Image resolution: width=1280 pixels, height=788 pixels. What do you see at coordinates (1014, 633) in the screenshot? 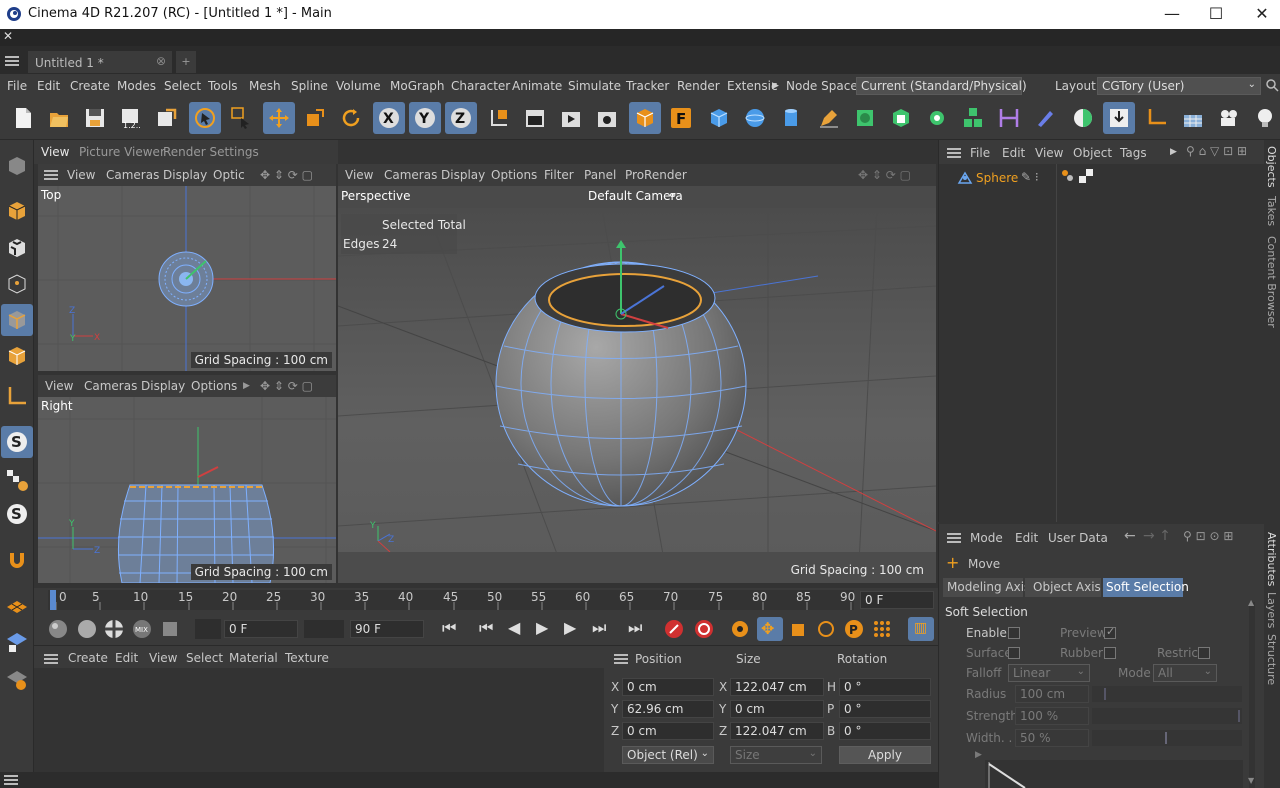
I see `enable-checkbox` at bounding box center [1014, 633].